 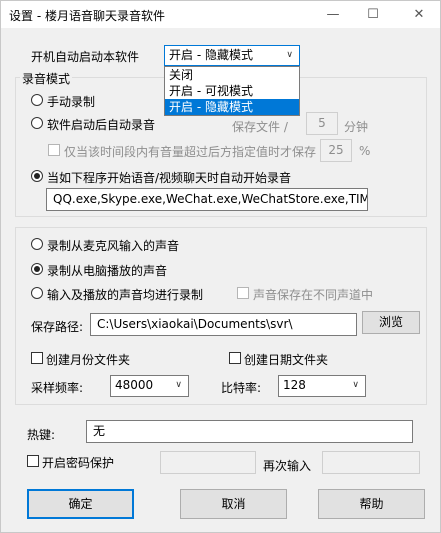 I want to click on password-input, so click(x=208, y=462).